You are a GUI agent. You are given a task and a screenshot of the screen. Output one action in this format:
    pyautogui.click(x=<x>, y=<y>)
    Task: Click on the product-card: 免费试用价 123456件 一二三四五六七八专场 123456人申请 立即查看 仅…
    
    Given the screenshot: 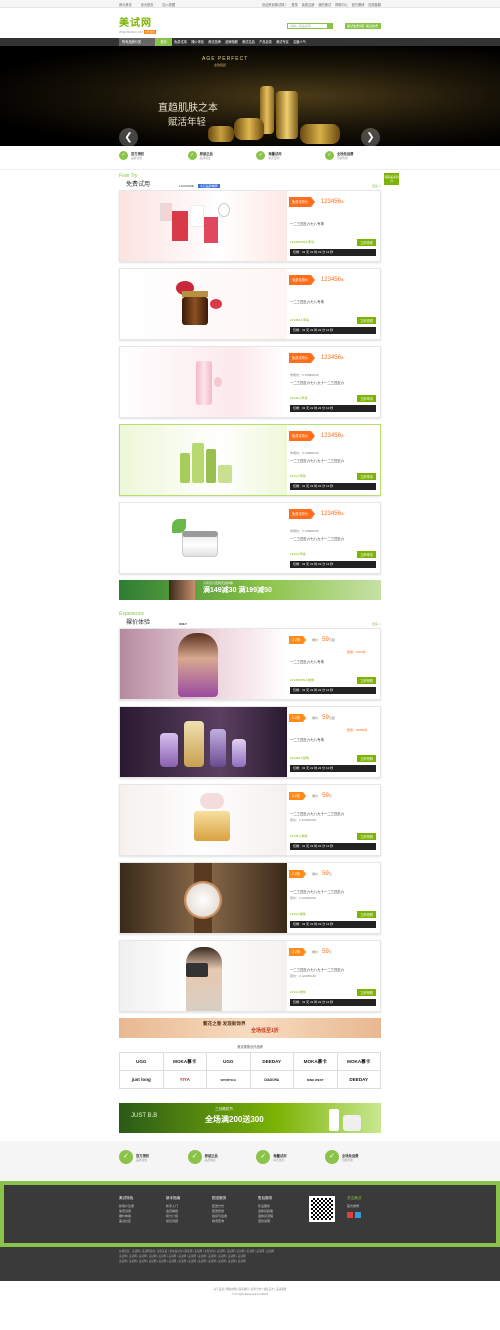 What is the action you would take?
    pyautogui.click(x=250, y=304)
    